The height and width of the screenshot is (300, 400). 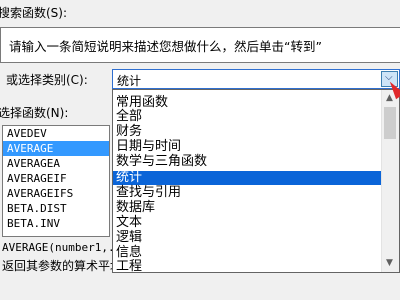 What do you see at coordinates (57, 266) in the screenshot?
I see `function-description: 返回其参数的算术平均值` at bounding box center [57, 266].